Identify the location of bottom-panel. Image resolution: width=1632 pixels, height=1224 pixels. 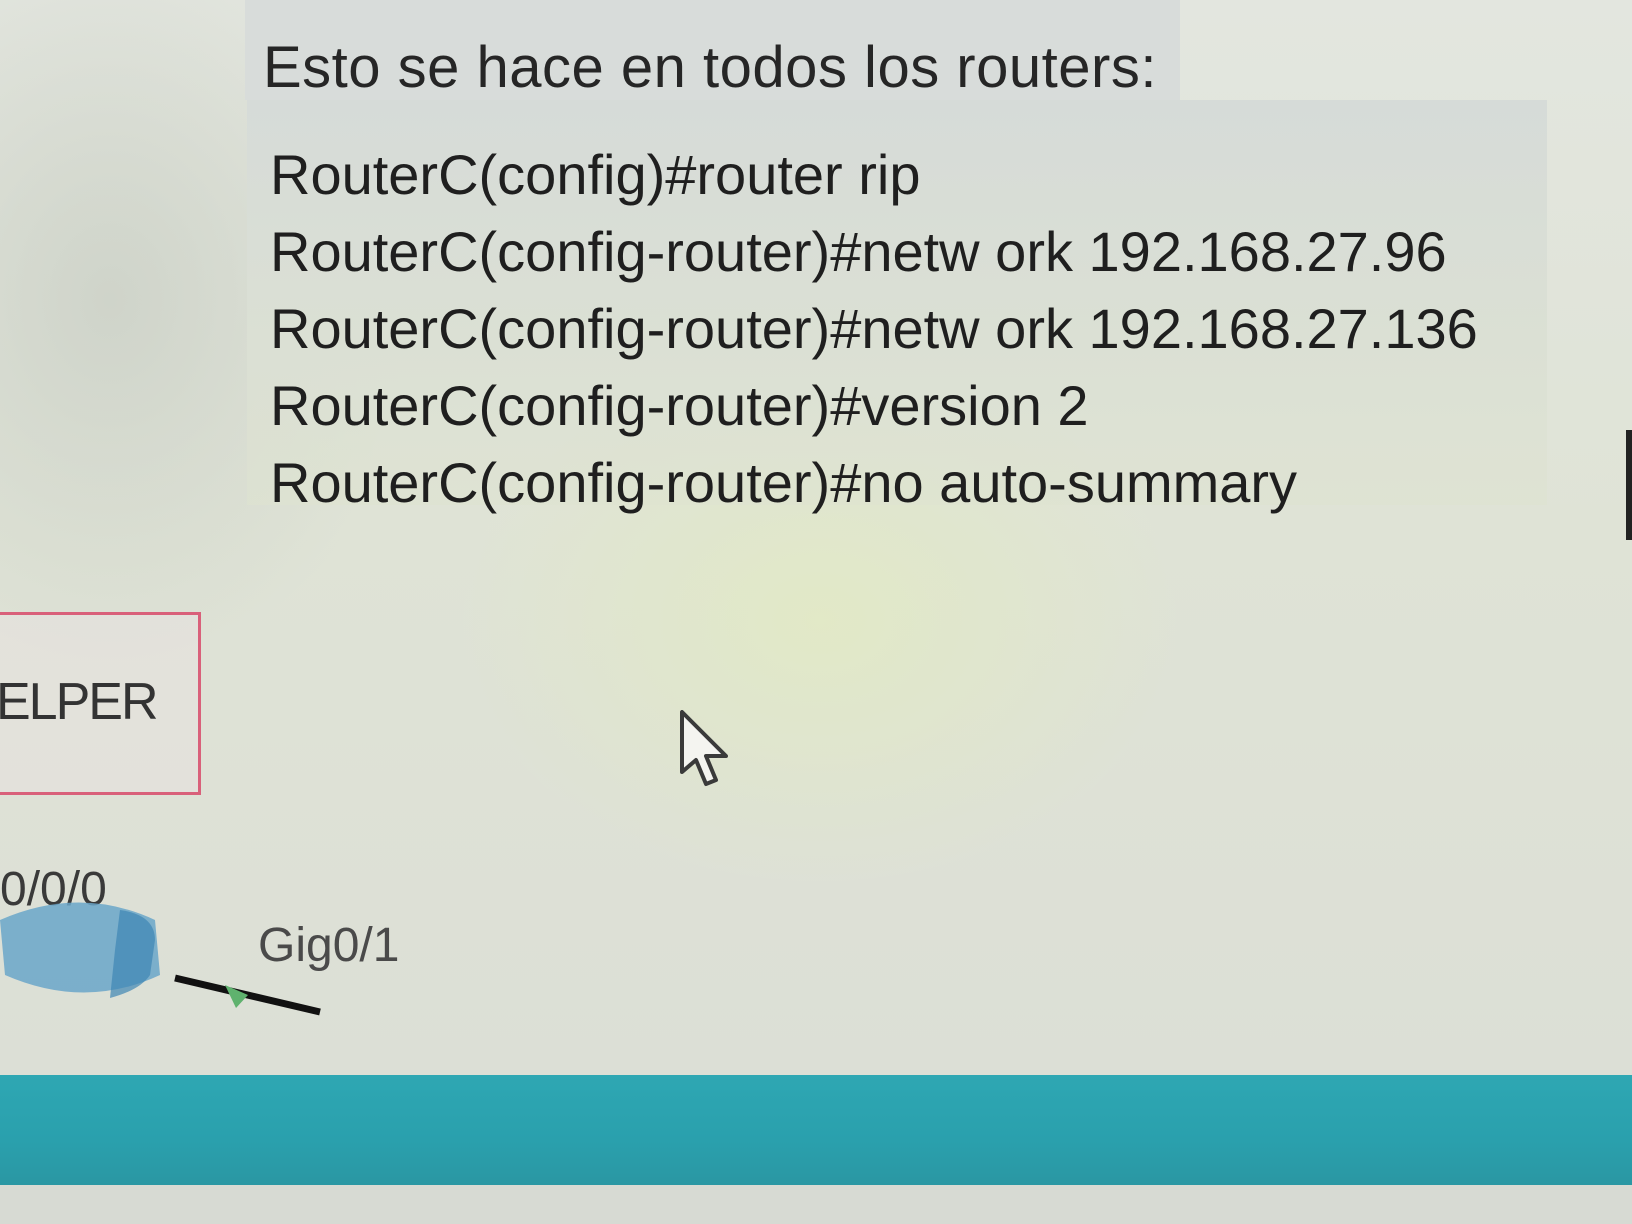
(816, 1204).